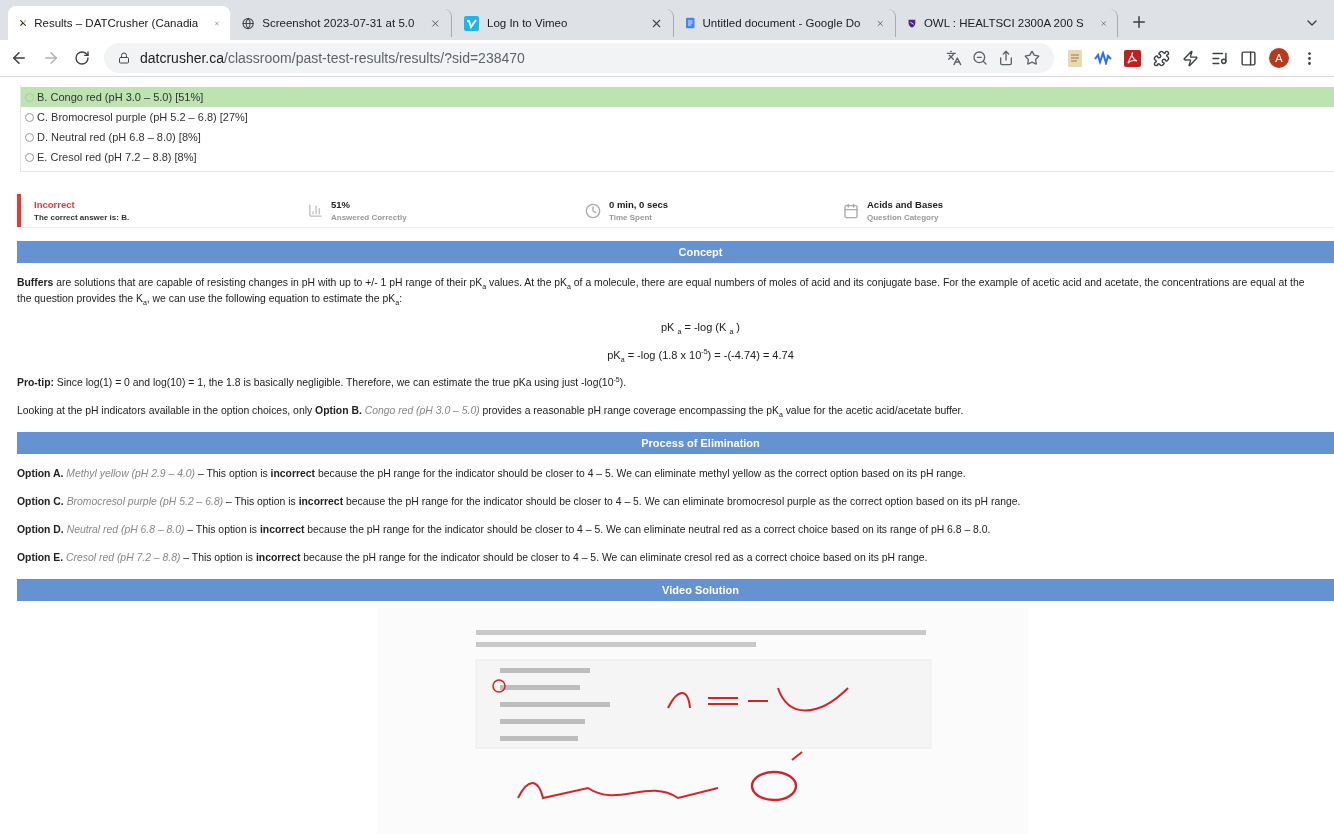 Image resolution: width=1334 pixels, height=834 pixels. I want to click on address-bar: datcrusher.ca/classroom/past-test-results/results/?sid=238470, so click(579, 58).